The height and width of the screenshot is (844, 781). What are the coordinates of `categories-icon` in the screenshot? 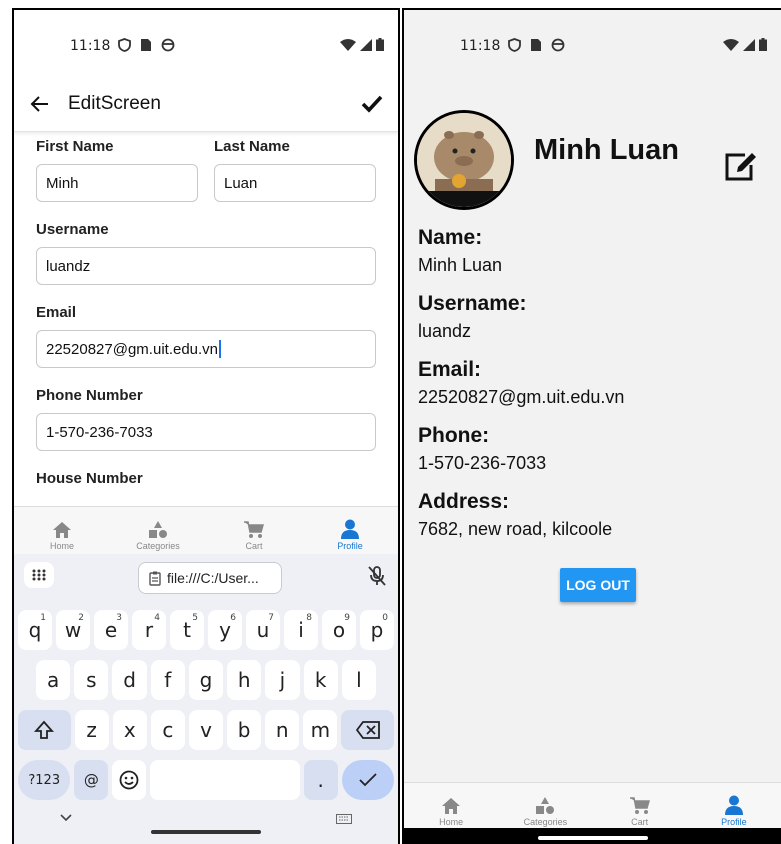 It's located at (158, 529).